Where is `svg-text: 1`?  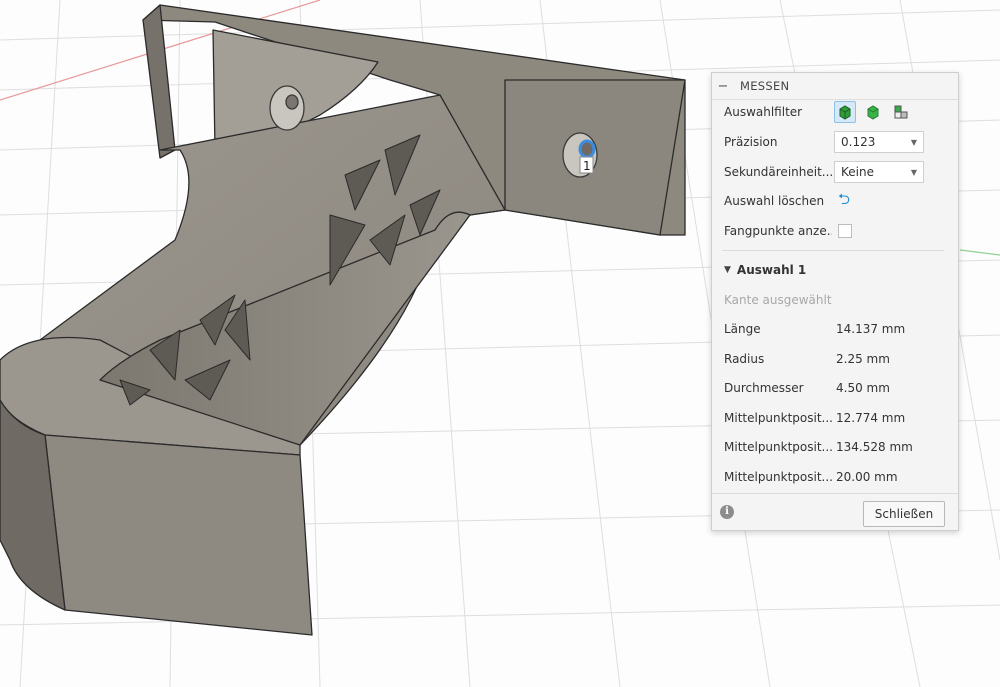
svg-text: 1 is located at coordinates (587, 166).